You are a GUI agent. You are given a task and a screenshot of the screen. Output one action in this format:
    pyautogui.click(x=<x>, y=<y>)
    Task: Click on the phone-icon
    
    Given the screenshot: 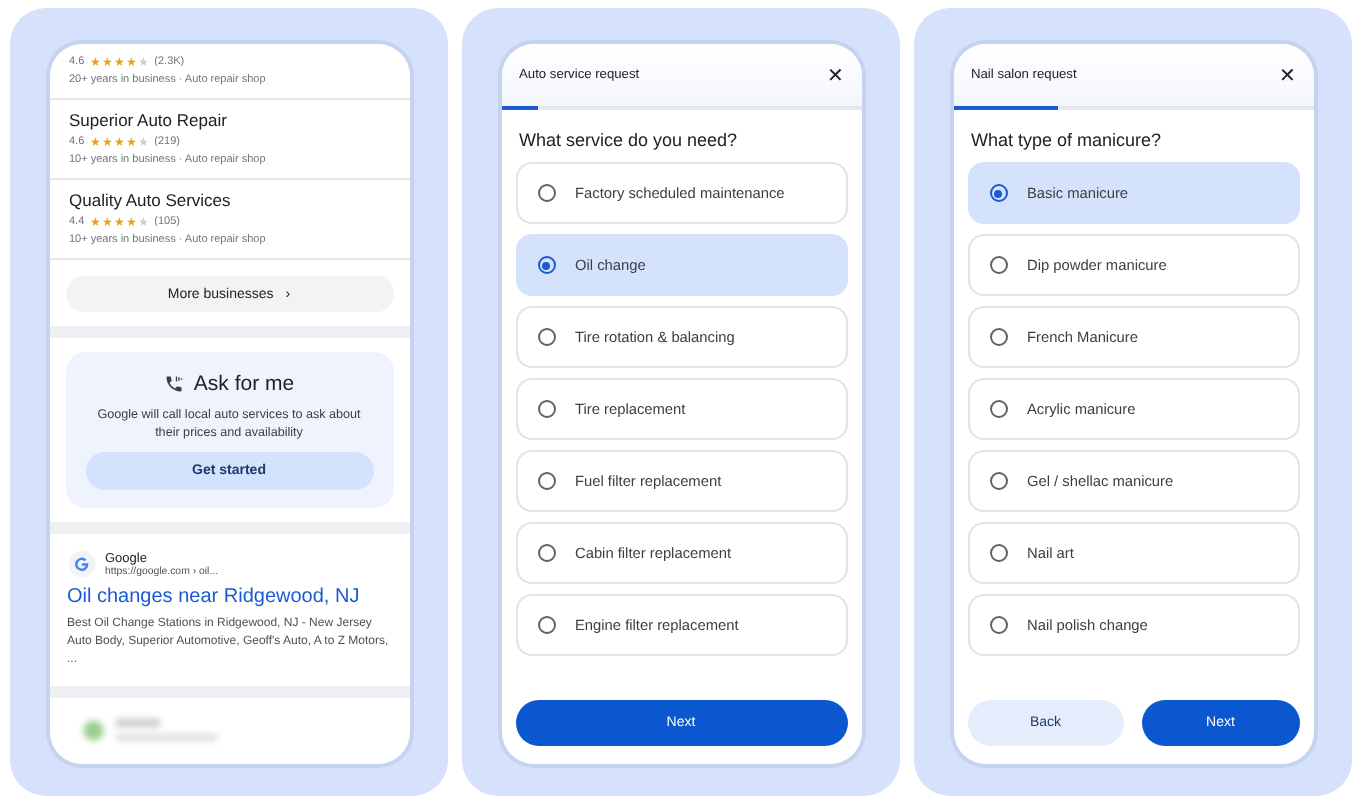 What is the action you would take?
    pyautogui.click(x=173, y=384)
    